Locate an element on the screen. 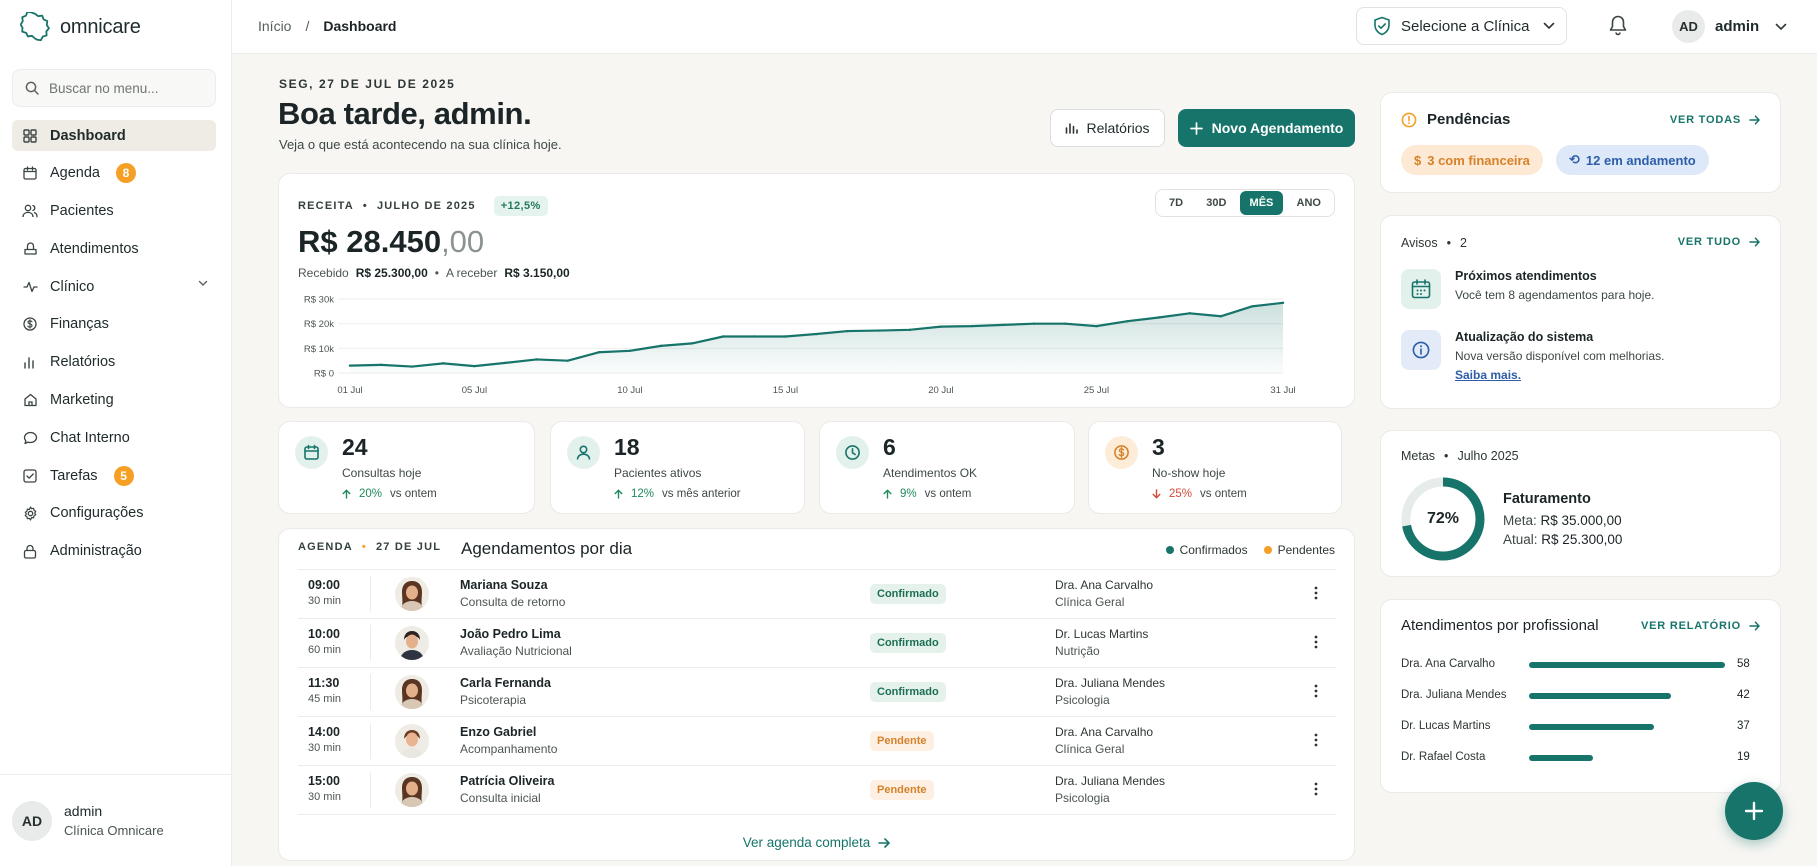  professional-bar-row: Dra. Juliana Mendes 42 is located at coordinates (1581, 704).